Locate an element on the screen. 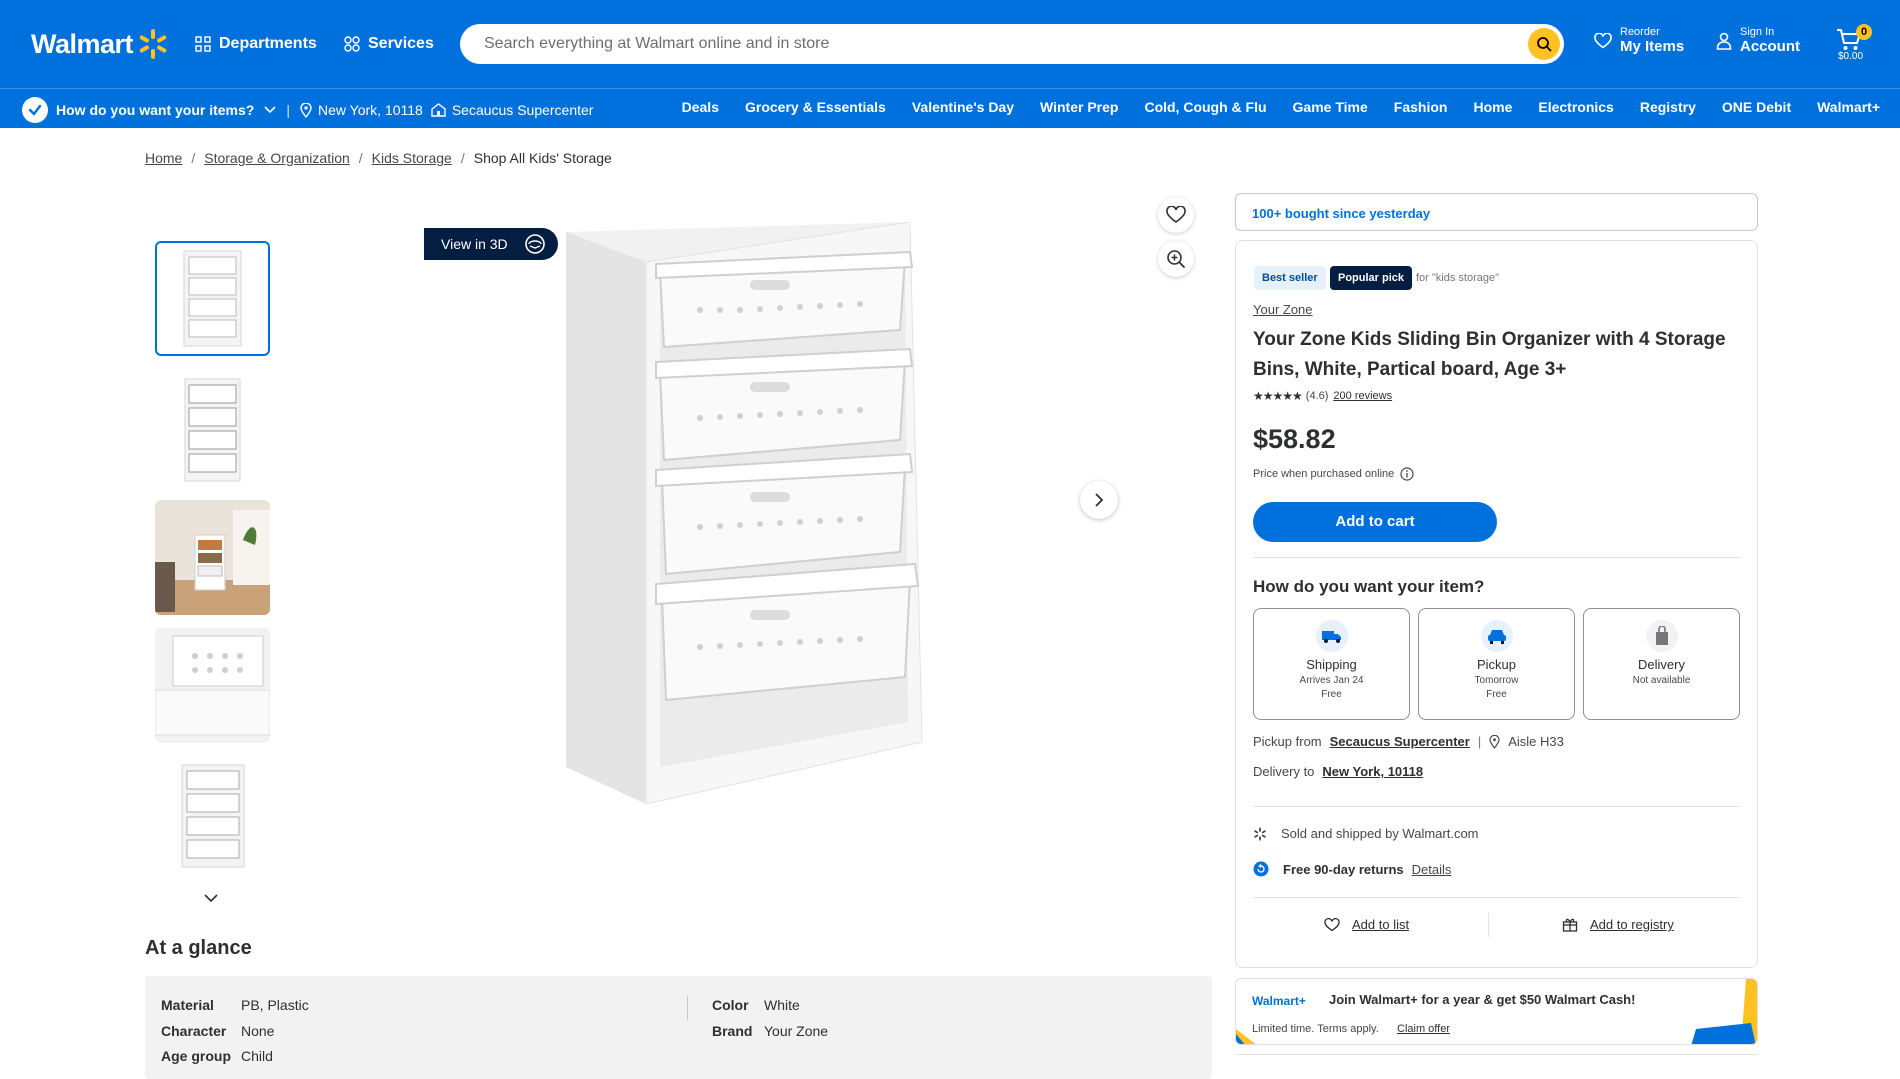  add-to-list-button: Add to list is located at coordinates (1366, 924).